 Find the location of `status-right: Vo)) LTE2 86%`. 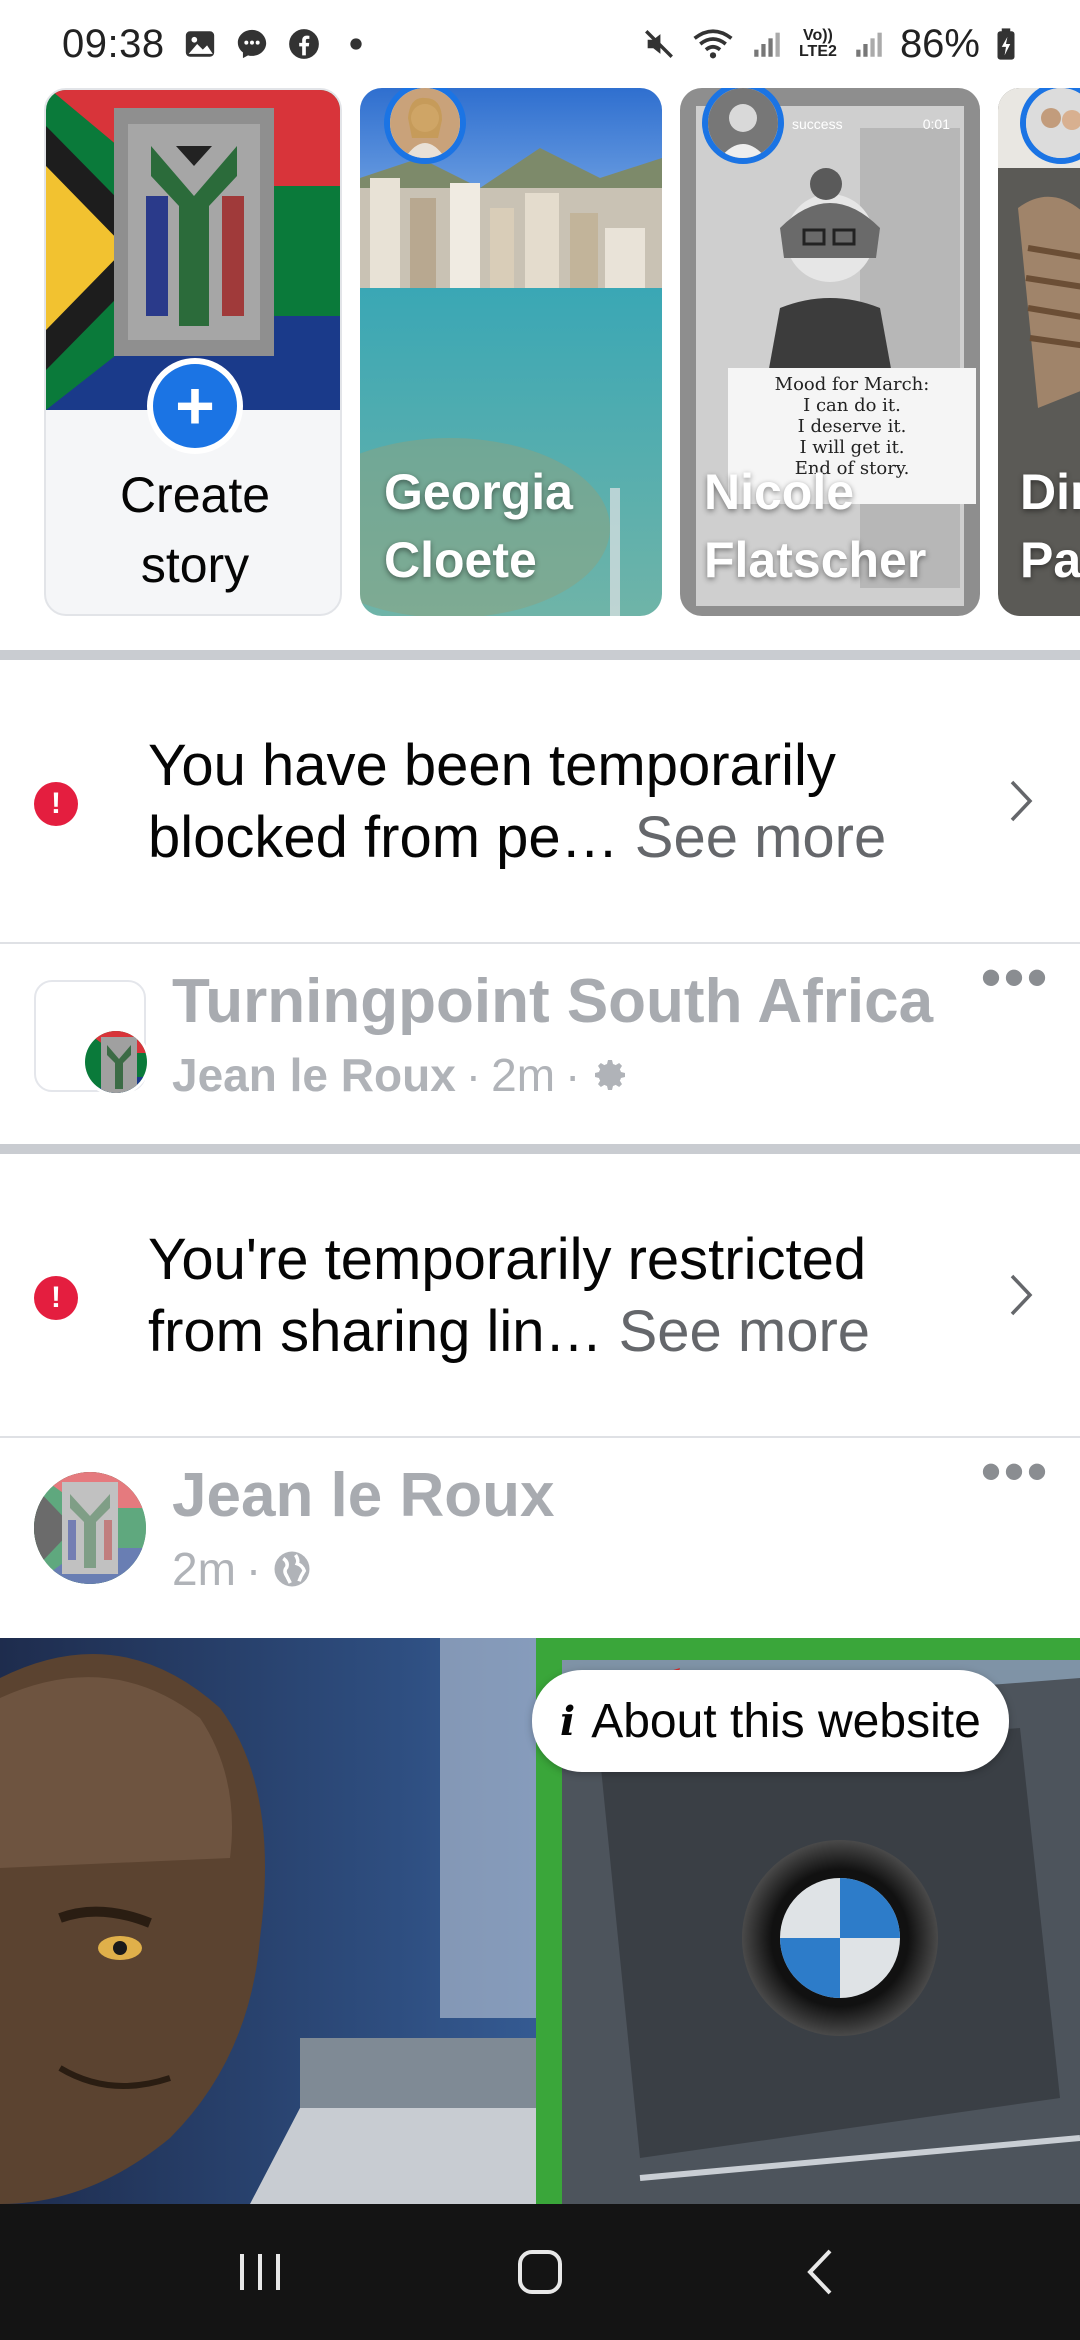

status-right: Vo)) LTE2 86% is located at coordinates (830, 44).